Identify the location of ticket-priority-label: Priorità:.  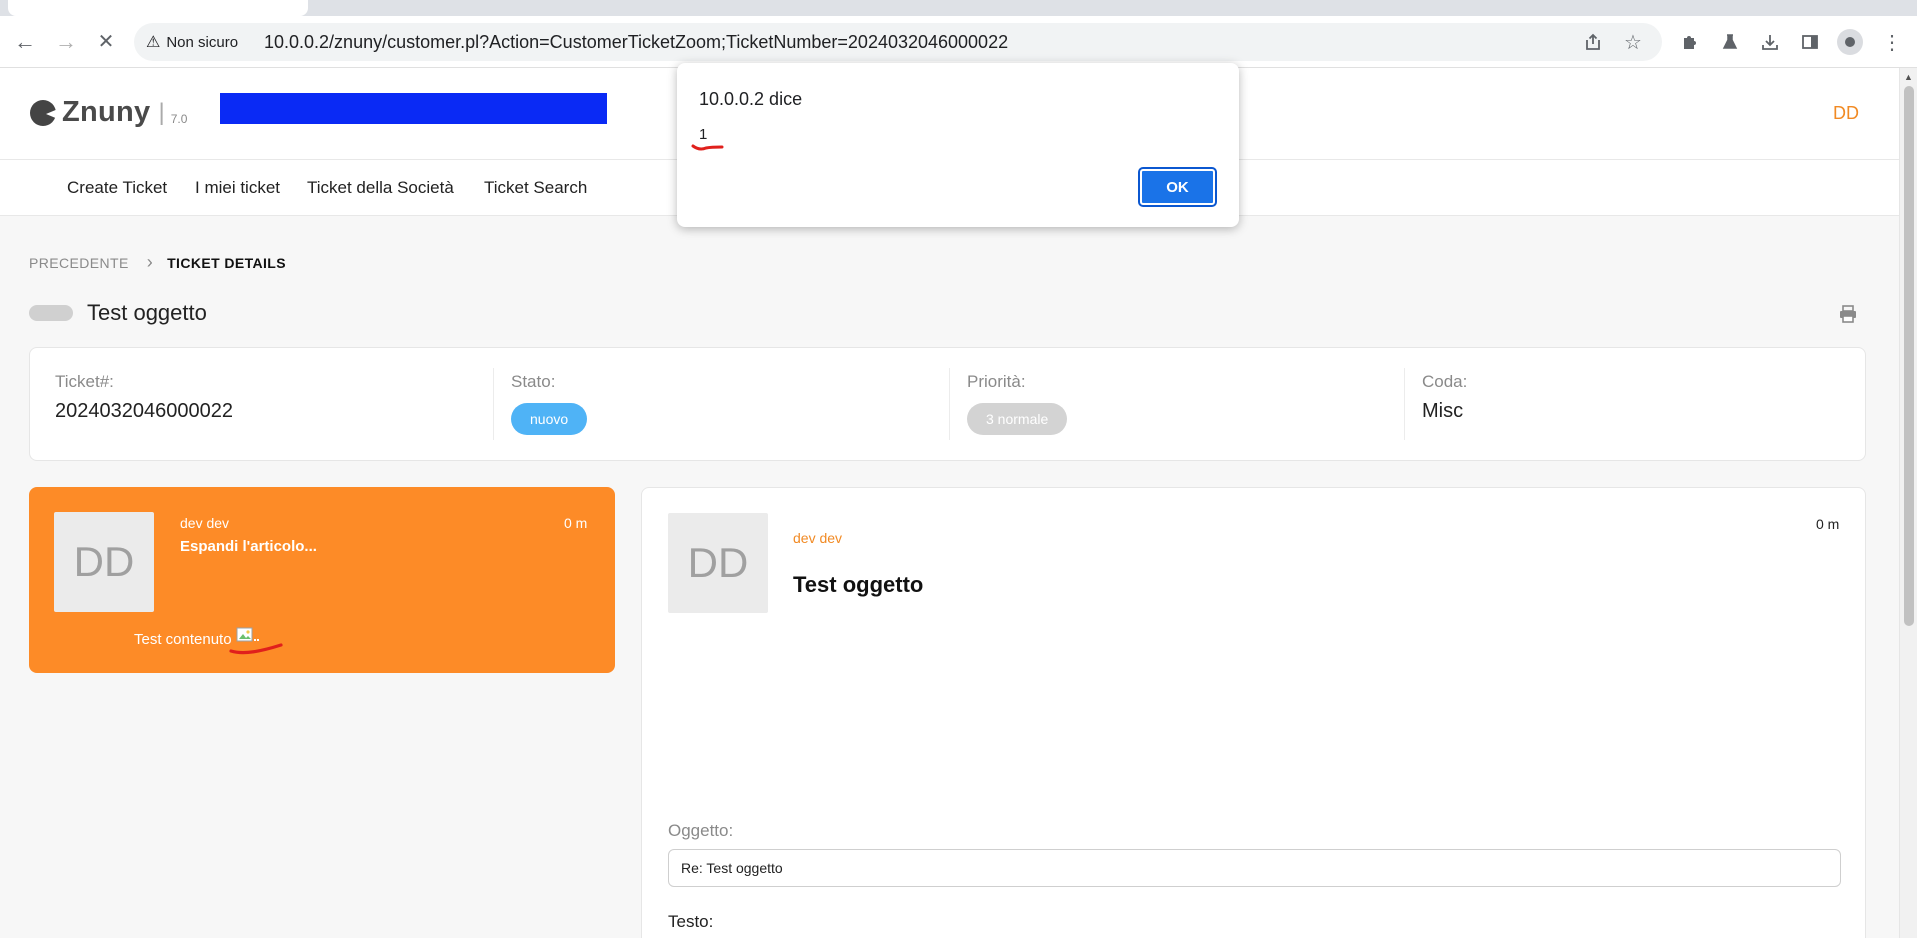
(996, 381).